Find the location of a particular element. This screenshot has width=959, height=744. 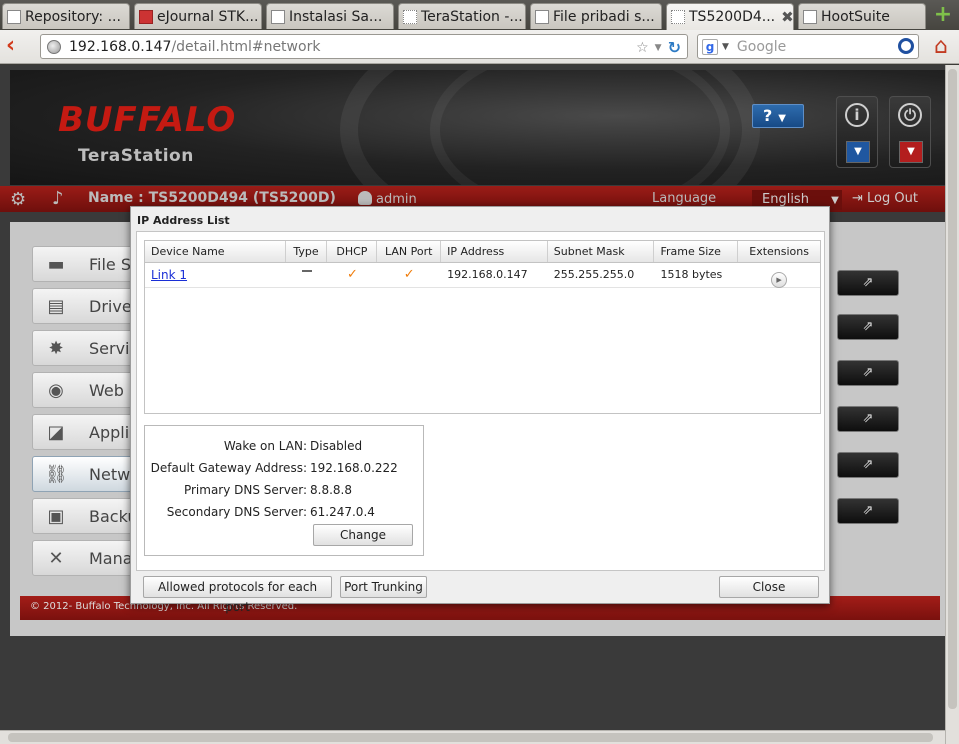

url-bar: 192.168.0.147/detail.html#network ☆ ▼ ↻ is located at coordinates (364, 46).